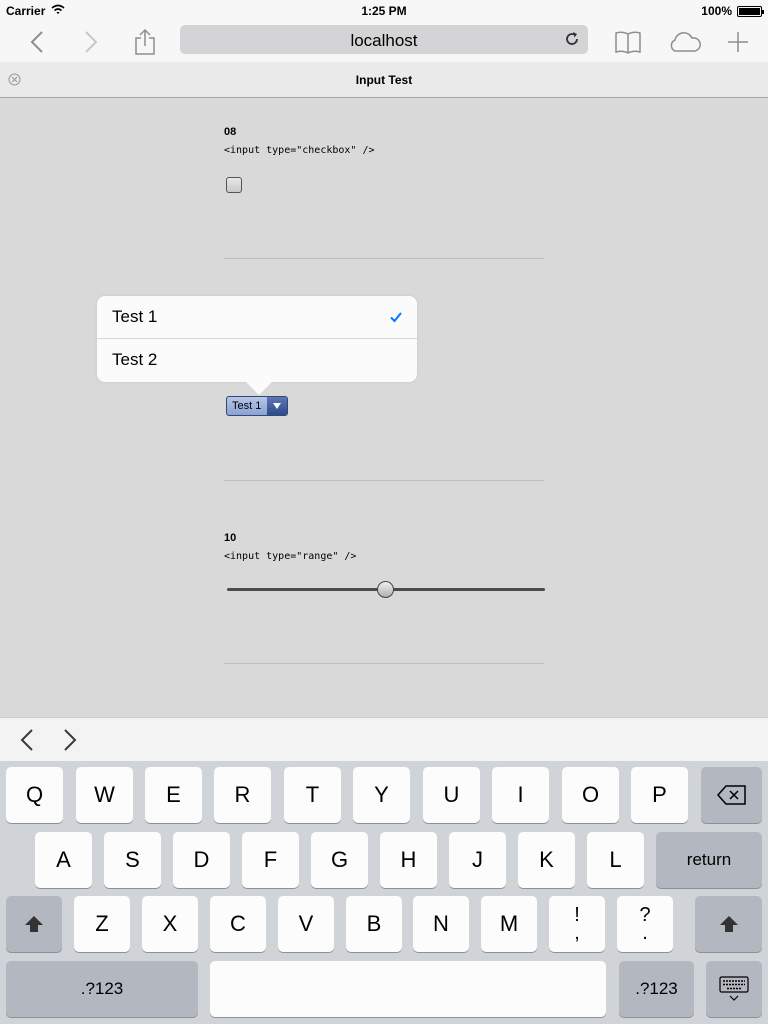  What do you see at coordinates (656, 989) in the screenshot?
I see `numbers-key-right: .?123` at bounding box center [656, 989].